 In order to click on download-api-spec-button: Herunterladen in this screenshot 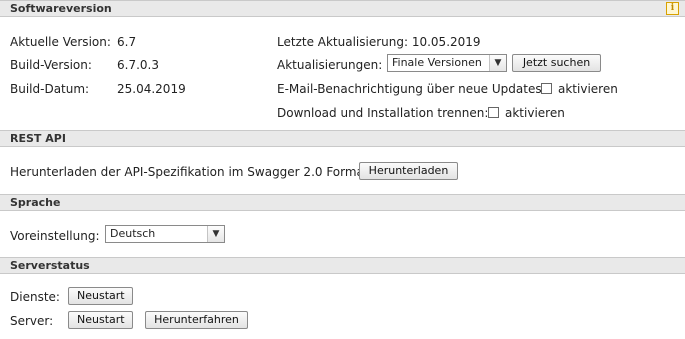, I will do `click(408, 171)`.